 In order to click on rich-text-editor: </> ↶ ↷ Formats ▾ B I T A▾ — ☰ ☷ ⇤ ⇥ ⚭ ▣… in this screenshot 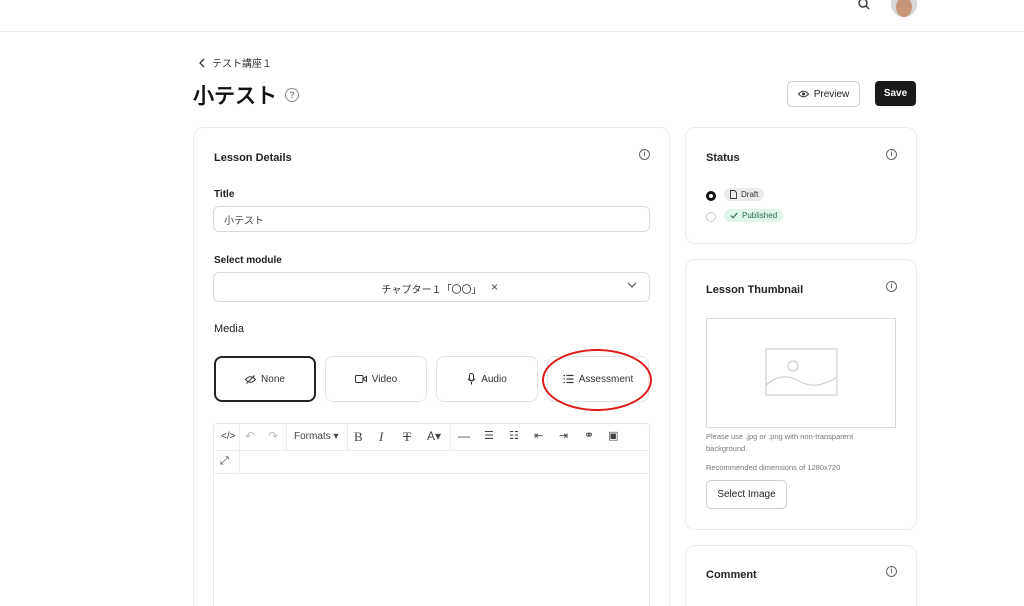, I will do `click(431, 514)`.